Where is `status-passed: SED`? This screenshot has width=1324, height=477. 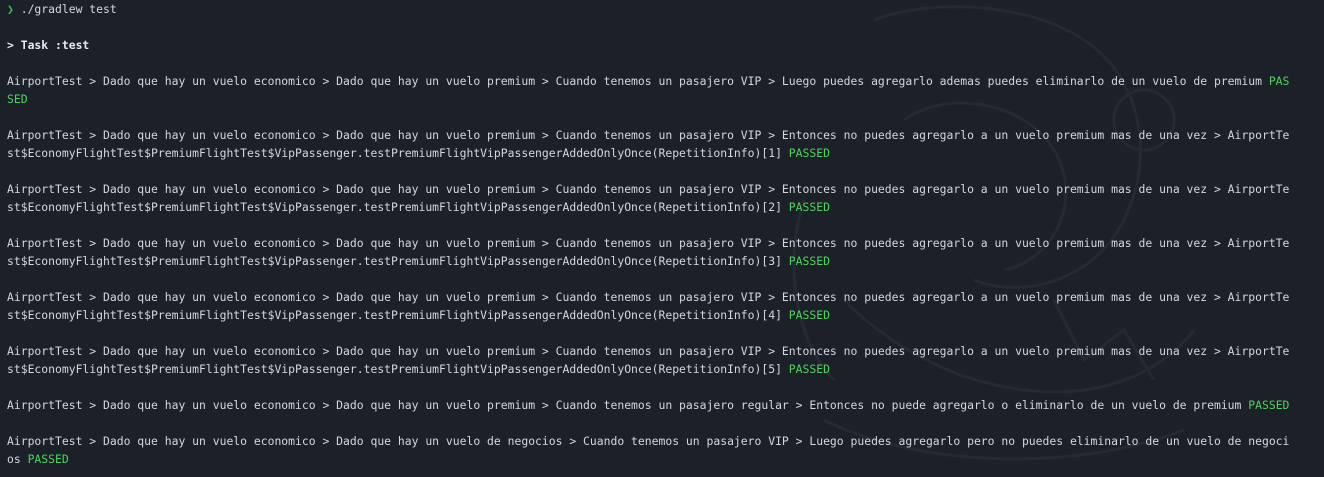
status-passed: SED is located at coordinates (17, 99).